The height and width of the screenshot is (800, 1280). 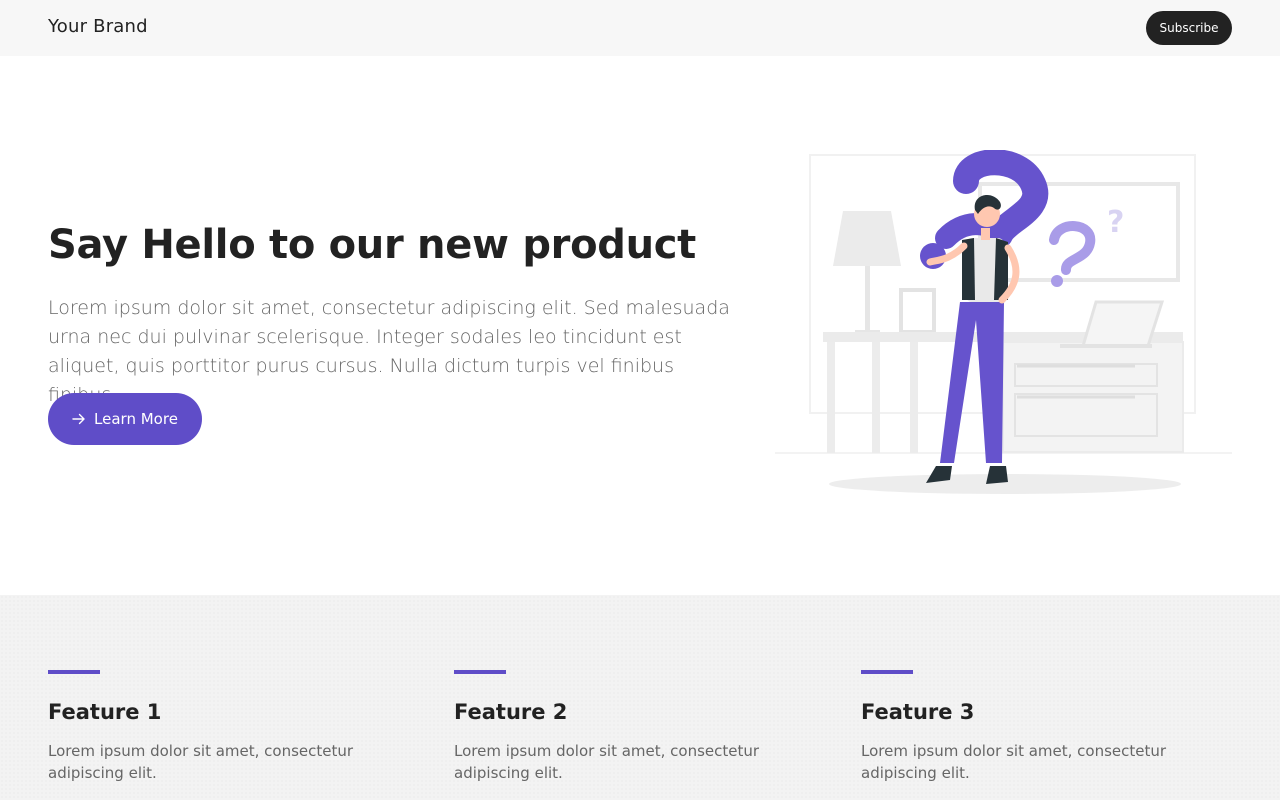 What do you see at coordinates (372, 245) in the screenshot?
I see `hero-title: Say Hello to our new product` at bounding box center [372, 245].